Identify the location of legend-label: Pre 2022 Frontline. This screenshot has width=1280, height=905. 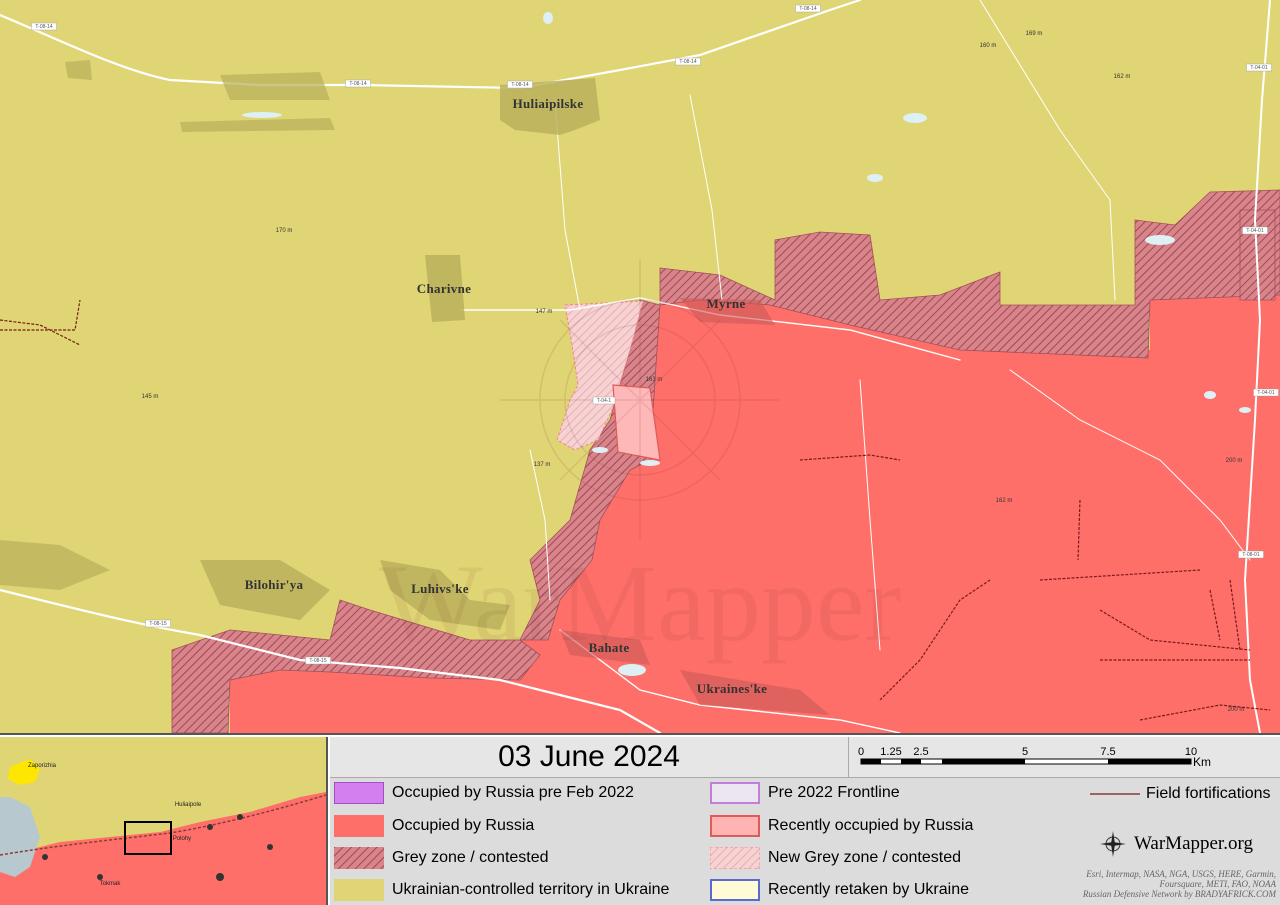
(834, 792).